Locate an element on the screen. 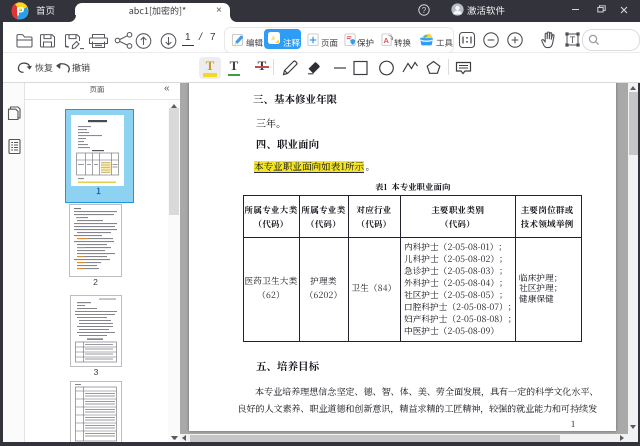  svg-text: A is located at coordinates (387, 40).